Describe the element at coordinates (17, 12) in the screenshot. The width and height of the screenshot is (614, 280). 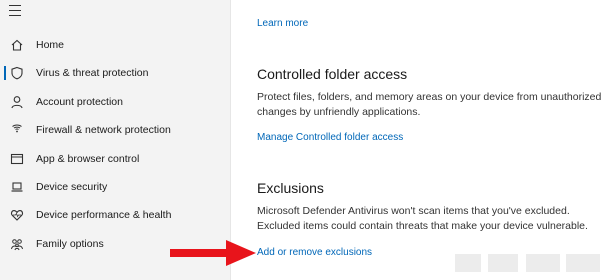
I see `hamburger-menu-icon` at that location.